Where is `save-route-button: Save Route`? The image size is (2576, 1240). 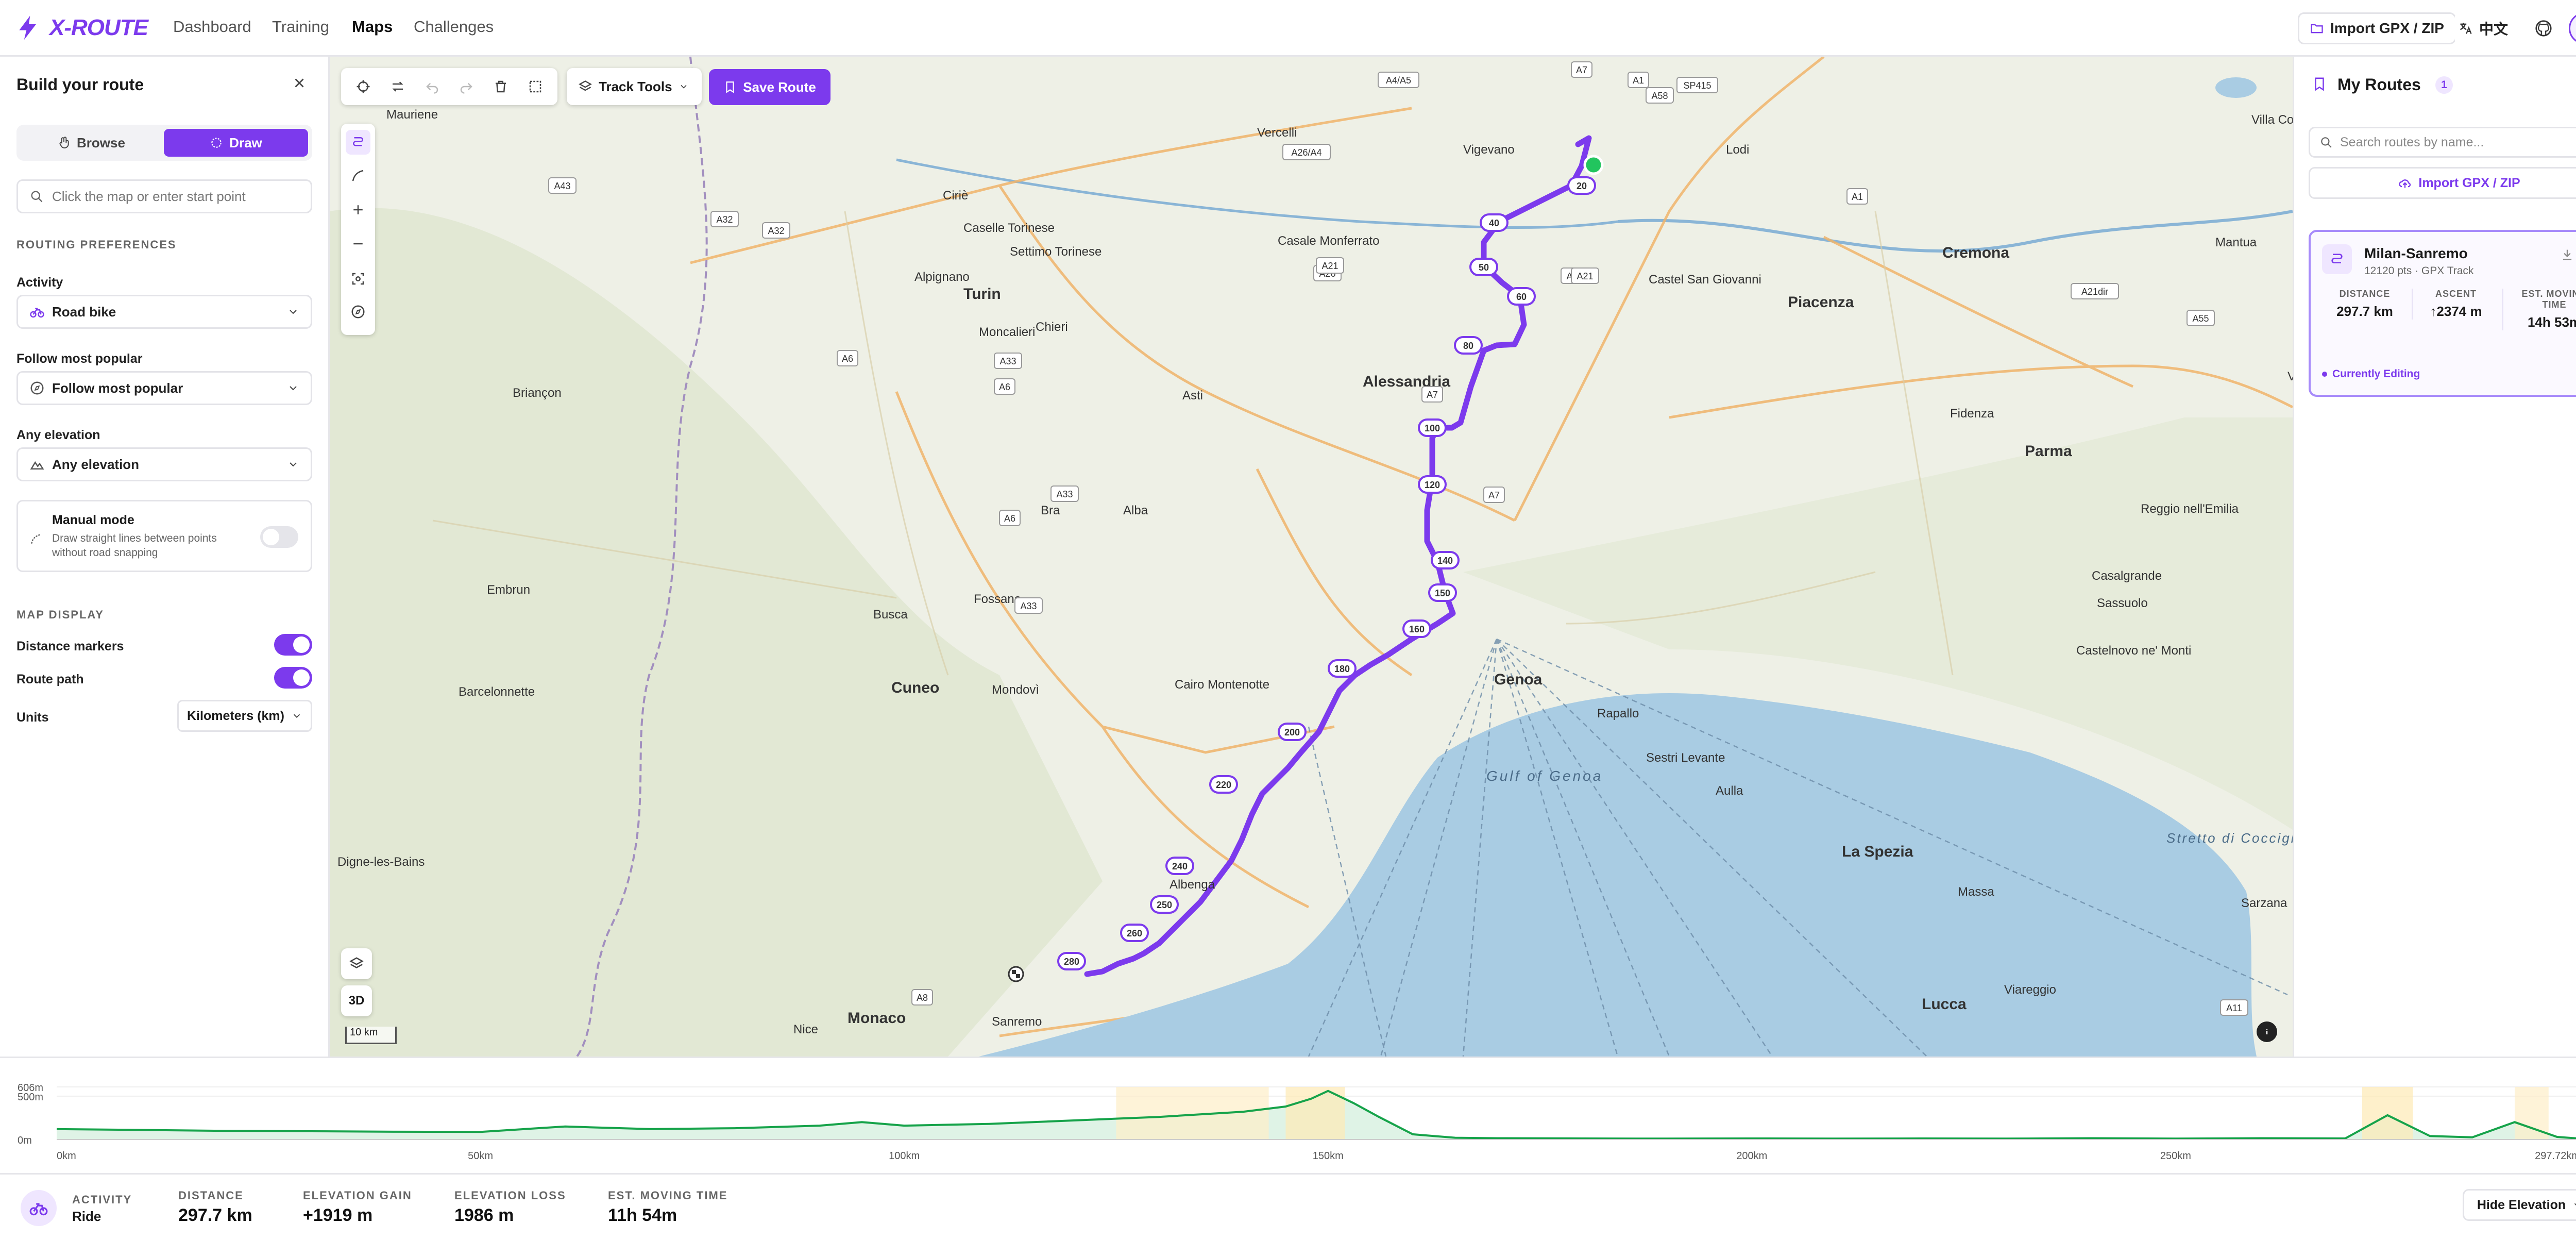 save-route-button: Save Route is located at coordinates (770, 87).